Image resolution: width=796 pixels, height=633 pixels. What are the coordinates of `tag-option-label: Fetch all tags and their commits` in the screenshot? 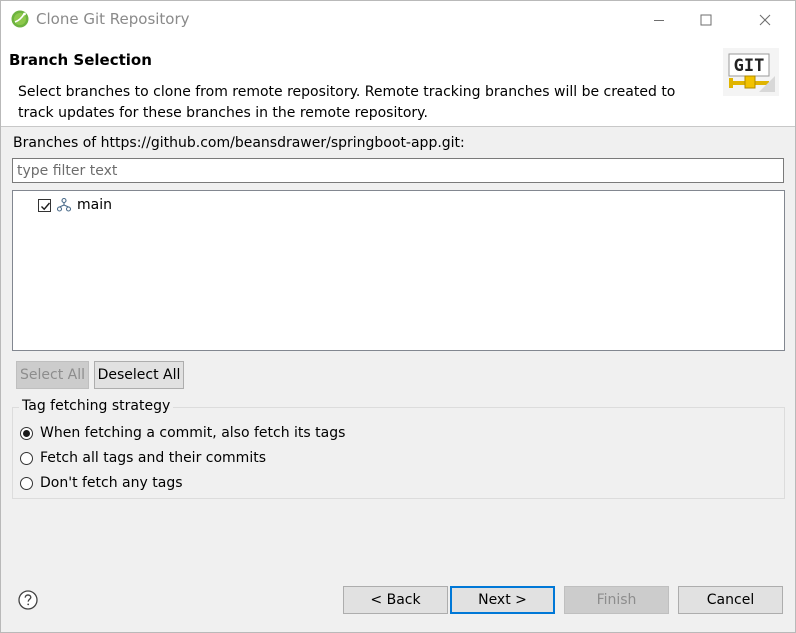 It's located at (153, 458).